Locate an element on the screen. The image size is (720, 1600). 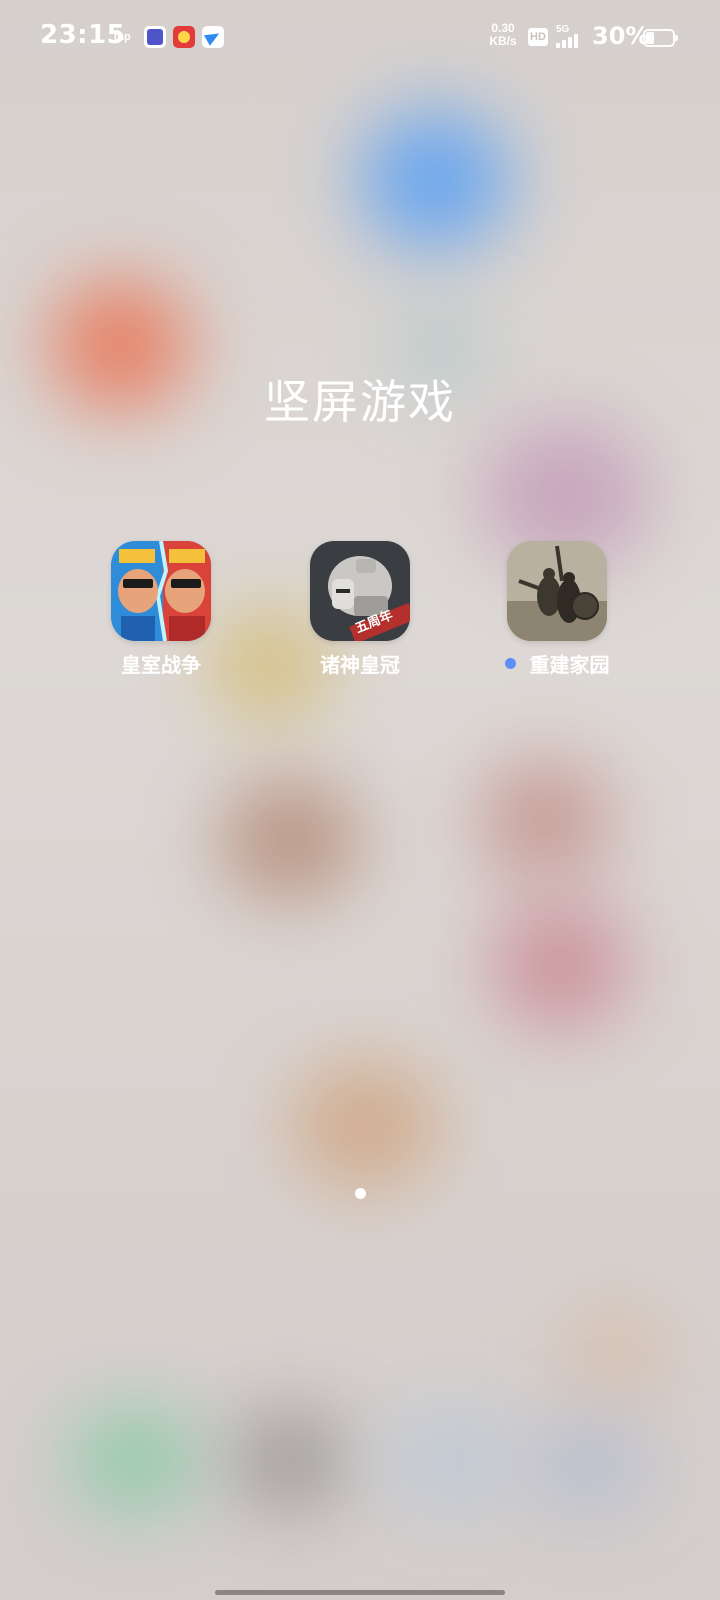
network-type: 5G is located at coordinates (563, 29).